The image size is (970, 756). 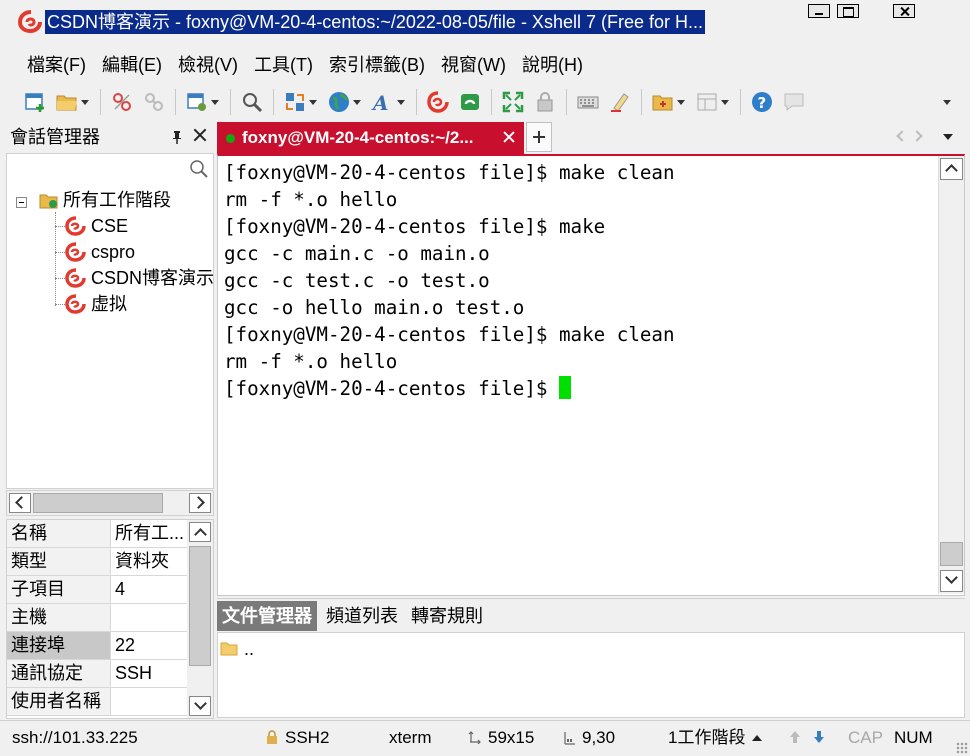 What do you see at coordinates (214, 102) in the screenshot?
I see `properties-dropdown-arrow` at bounding box center [214, 102].